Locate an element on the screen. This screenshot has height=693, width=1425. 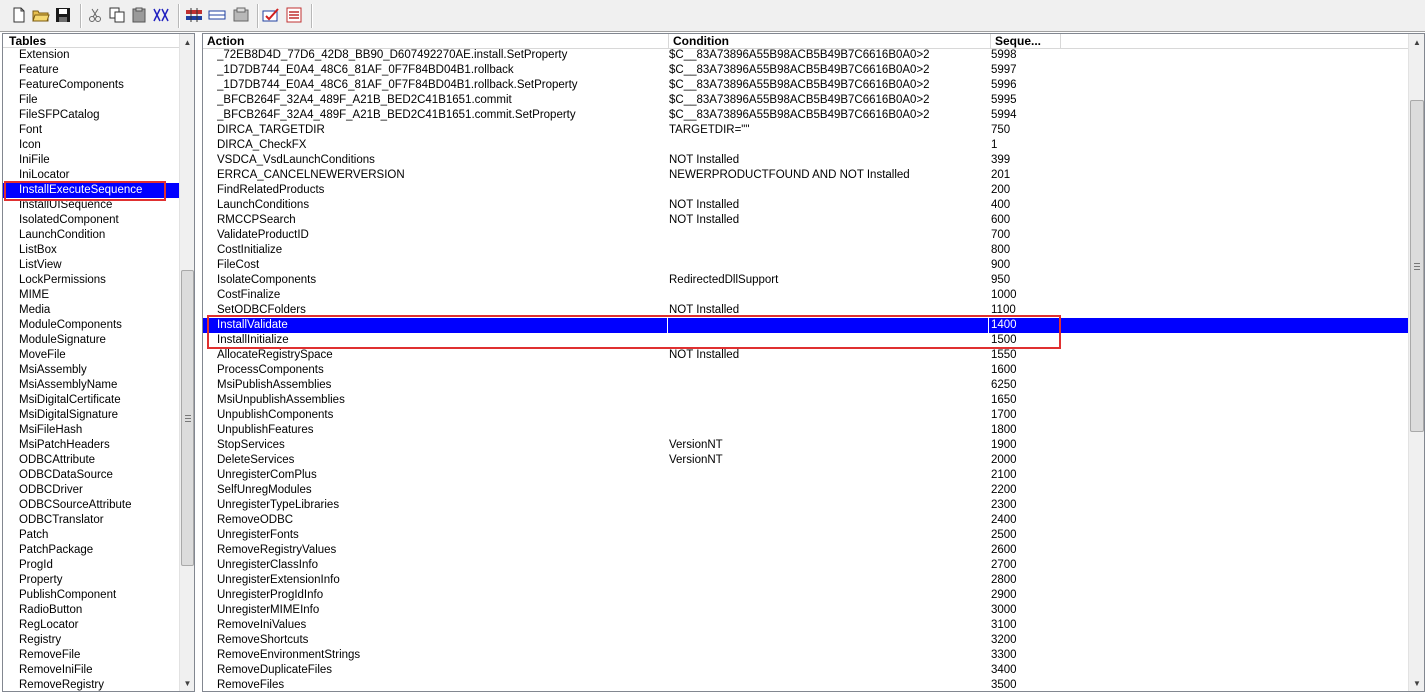
sequence-cell: 2000 is located at coordinates (1026, 460).